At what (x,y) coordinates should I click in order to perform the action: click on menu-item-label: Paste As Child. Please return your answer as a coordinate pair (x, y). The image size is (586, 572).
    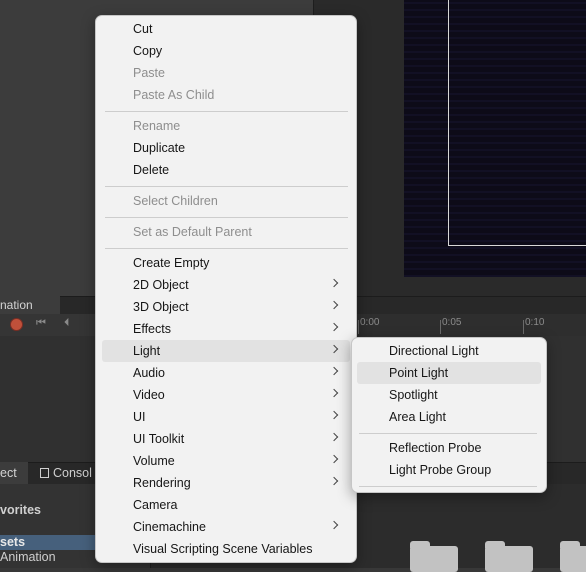
    Looking at the image, I should click on (174, 95).